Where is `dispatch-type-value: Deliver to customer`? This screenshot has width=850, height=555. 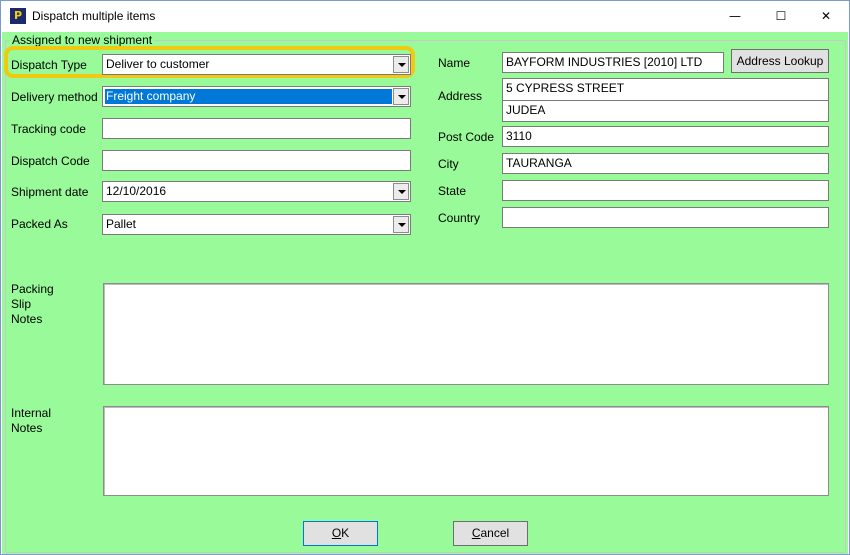 dispatch-type-value: Deliver to customer is located at coordinates (158, 64).